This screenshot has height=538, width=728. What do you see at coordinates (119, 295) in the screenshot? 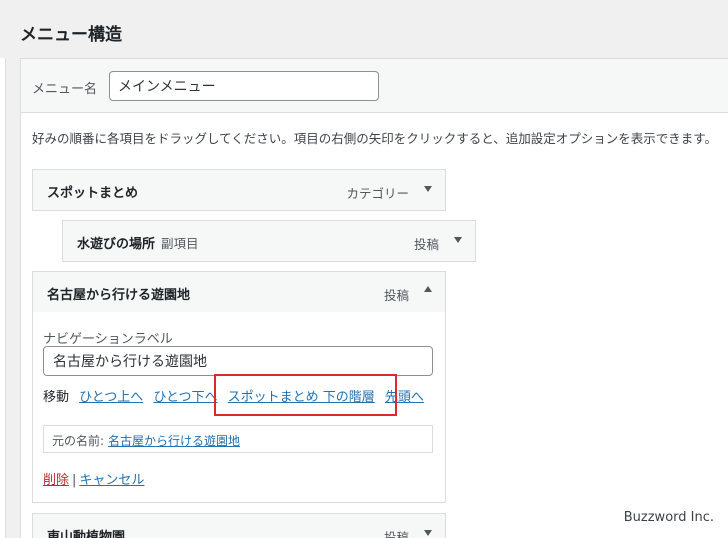
I see `menu-item-title: 名古屋から行ける遊園地` at bounding box center [119, 295].